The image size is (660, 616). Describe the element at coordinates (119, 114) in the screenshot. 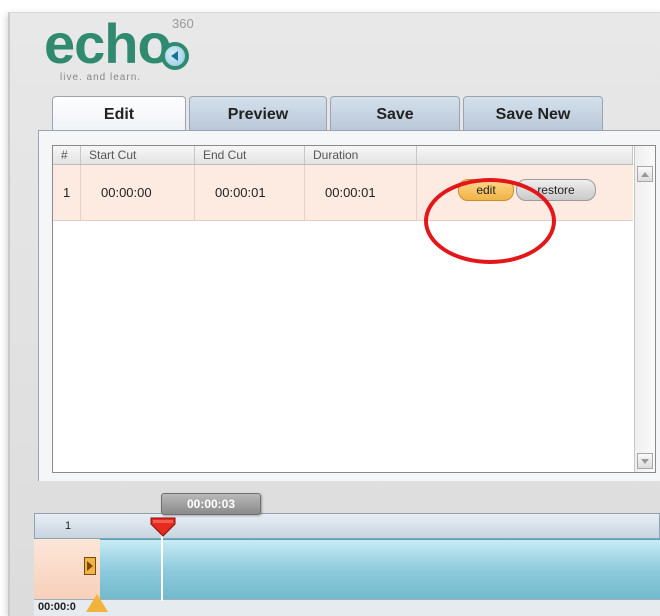

I see `tab-edit: Edit` at that location.